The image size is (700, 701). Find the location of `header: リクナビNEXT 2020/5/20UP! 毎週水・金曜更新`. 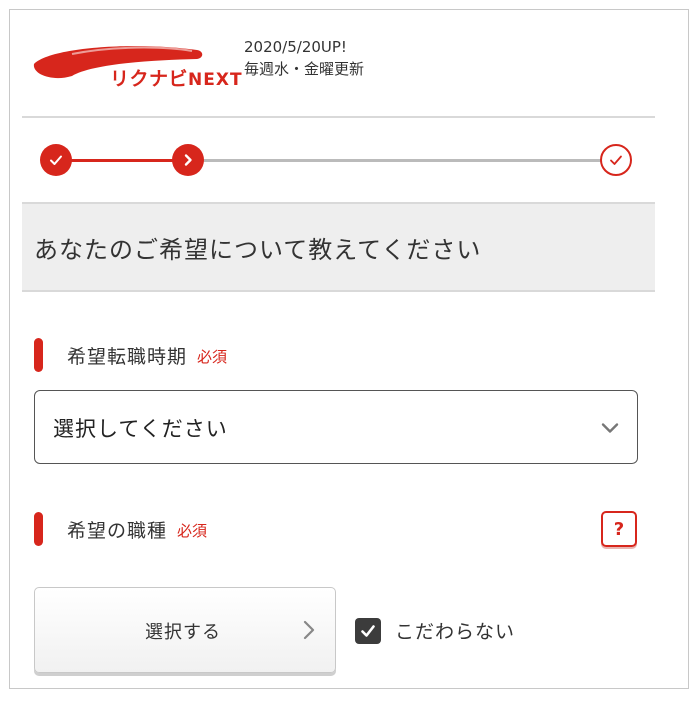

header: リクナビNEXT 2020/5/20UP! 毎週水・金曜更新 is located at coordinates (349, 63).